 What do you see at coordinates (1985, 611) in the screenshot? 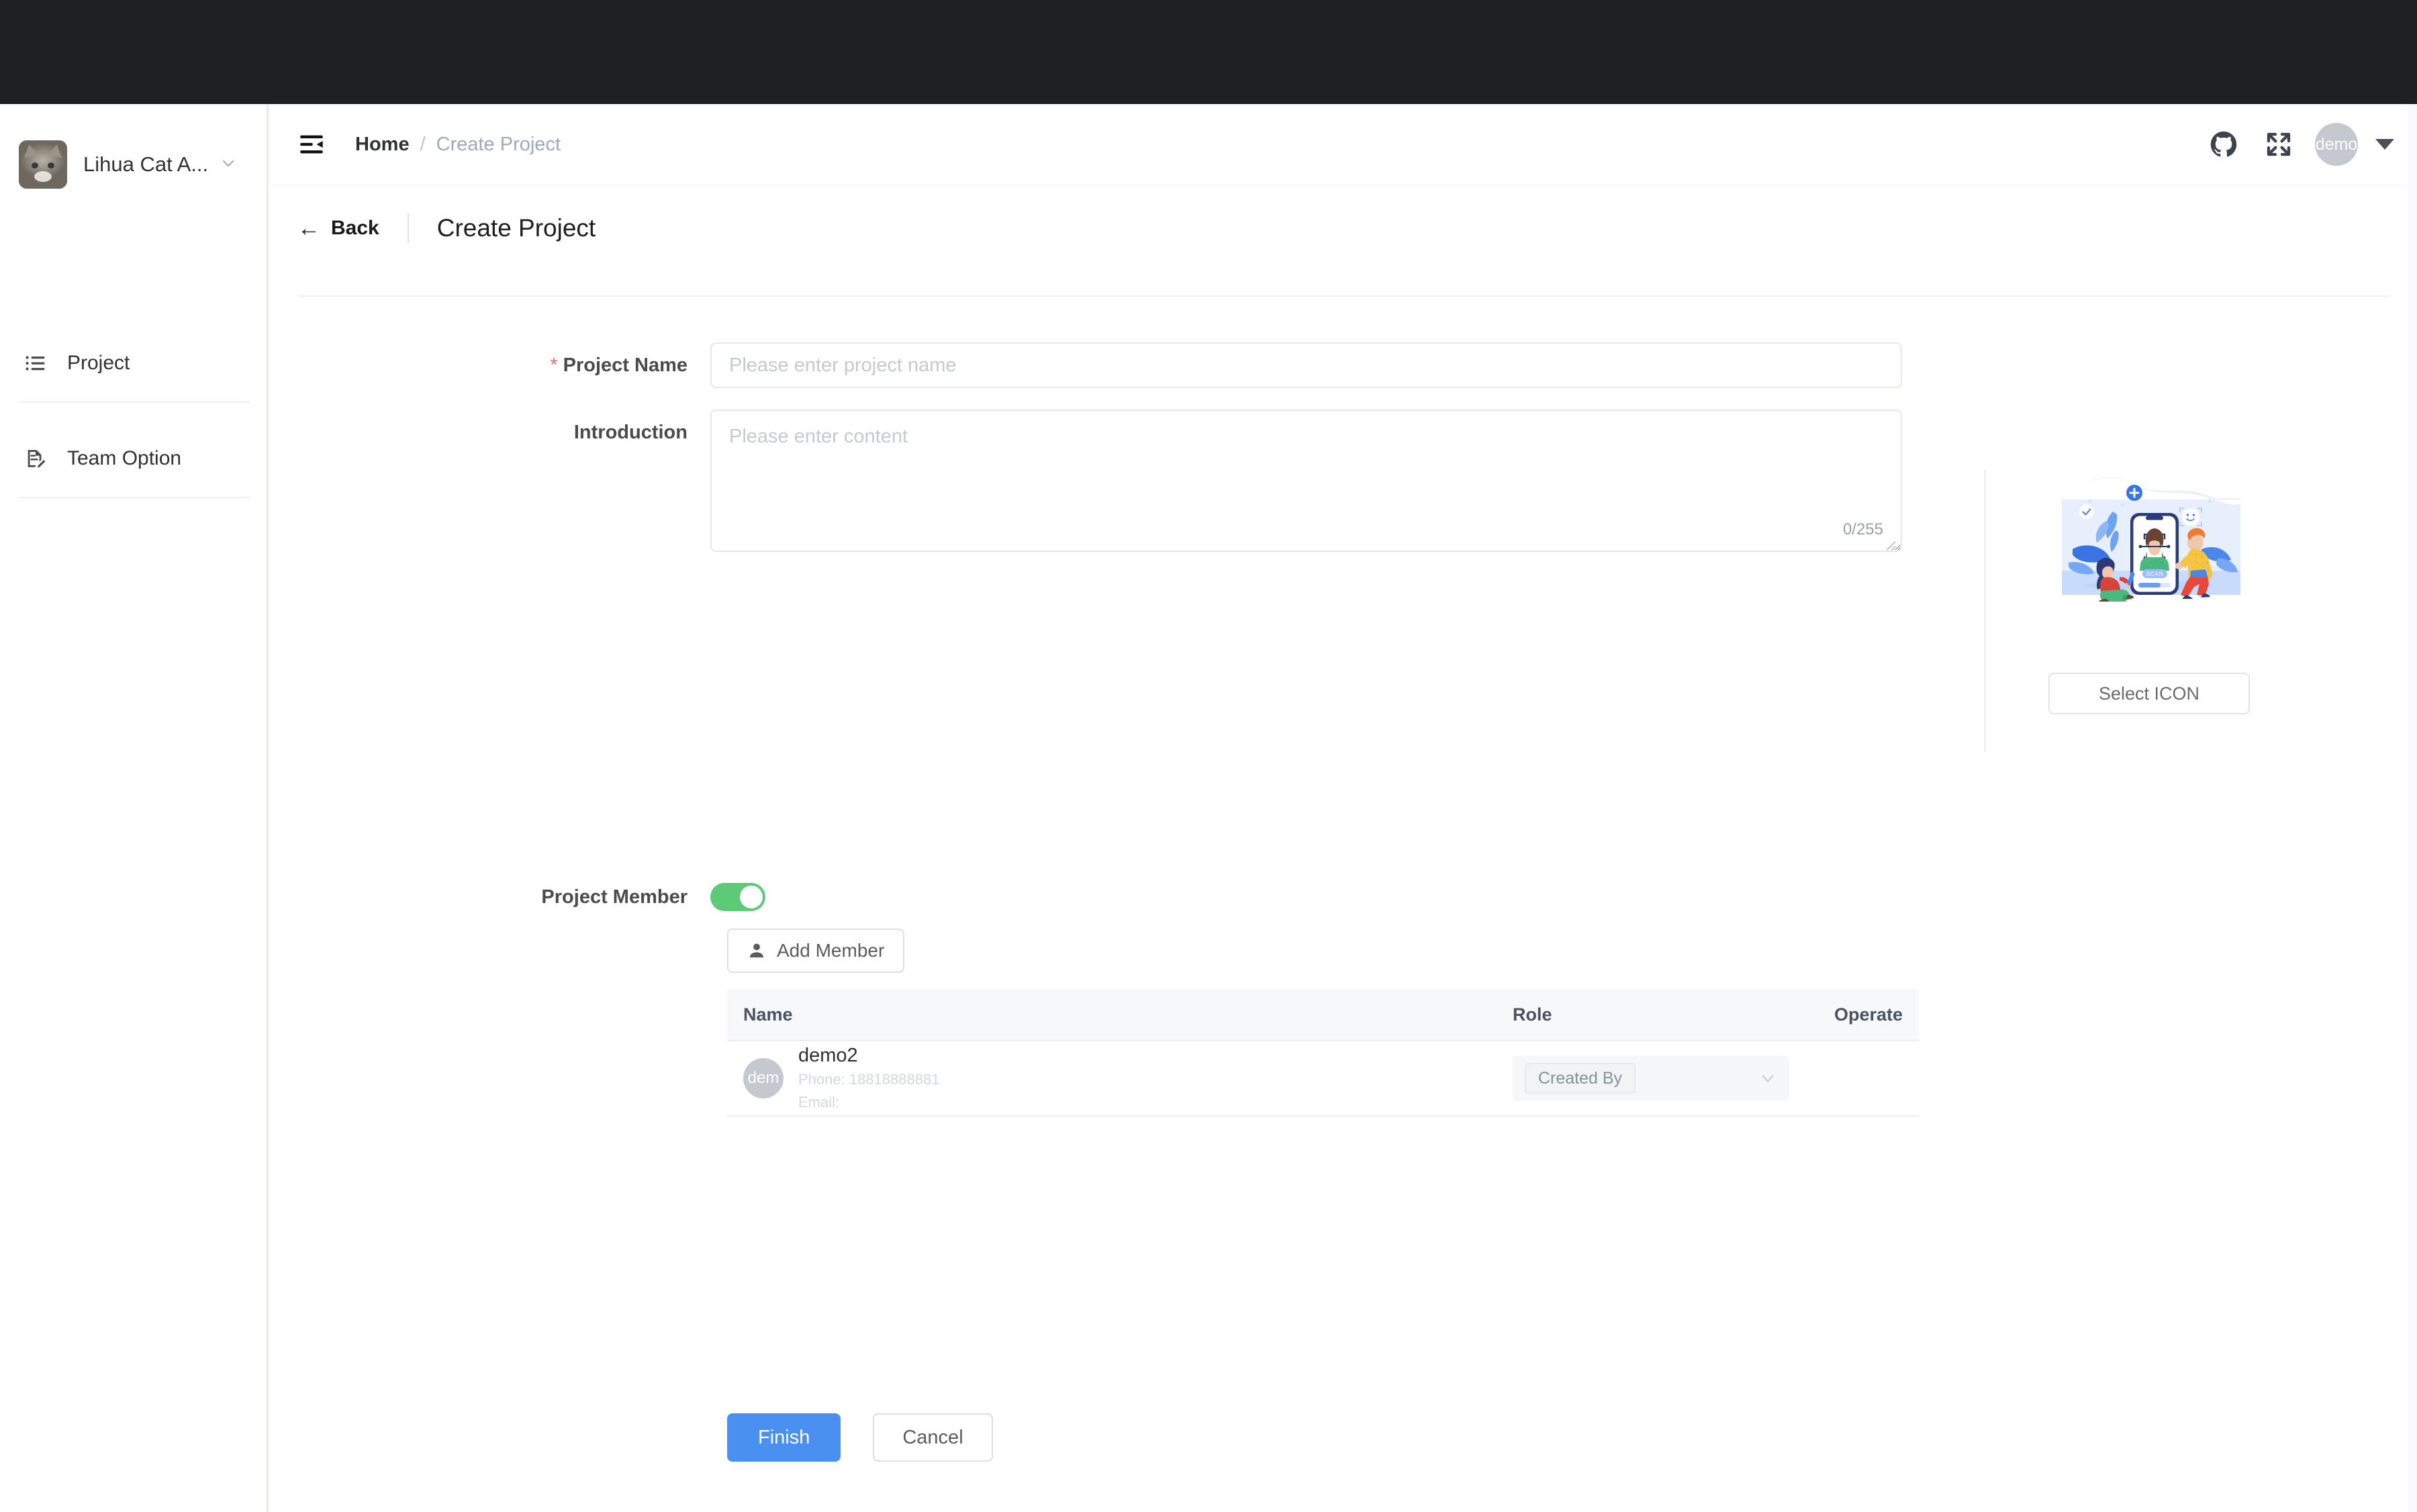
I see `column-divider` at bounding box center [1985, 611].